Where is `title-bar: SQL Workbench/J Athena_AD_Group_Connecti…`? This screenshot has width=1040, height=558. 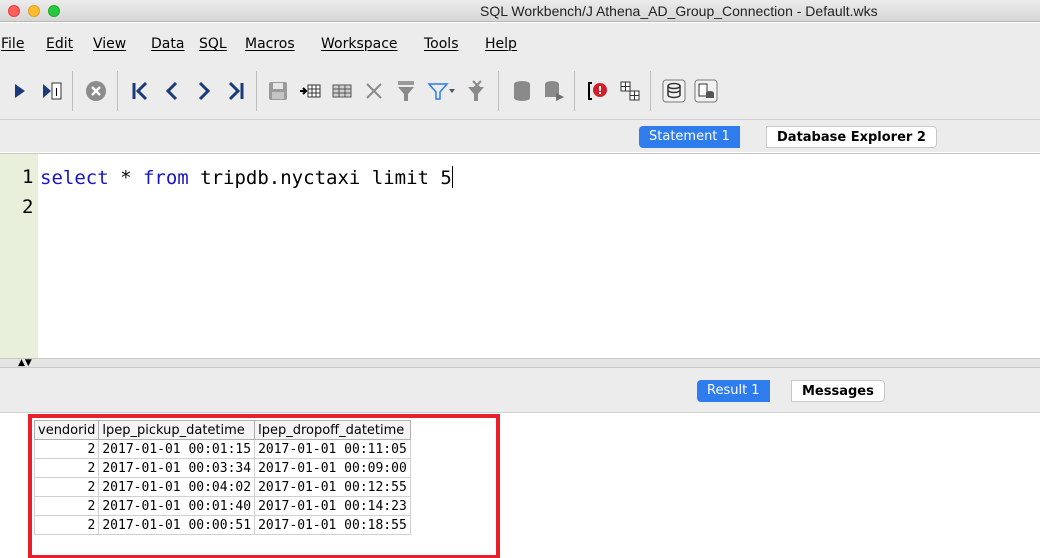 title-bar: SQL Workbench/J Athena_AD_Group_Connecti… is located at coordinates (520, 11).